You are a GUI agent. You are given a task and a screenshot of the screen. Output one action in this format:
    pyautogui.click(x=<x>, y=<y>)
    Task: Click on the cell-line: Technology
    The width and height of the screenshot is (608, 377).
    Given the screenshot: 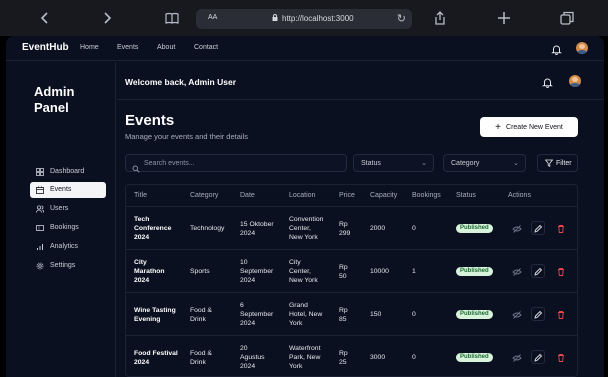 What is the action you would take?
    pyautogui.click(x=207, y=228)
    